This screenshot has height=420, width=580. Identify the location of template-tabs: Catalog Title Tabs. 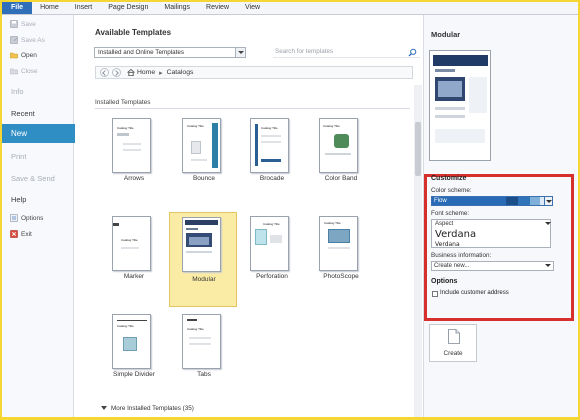
(204, 356).